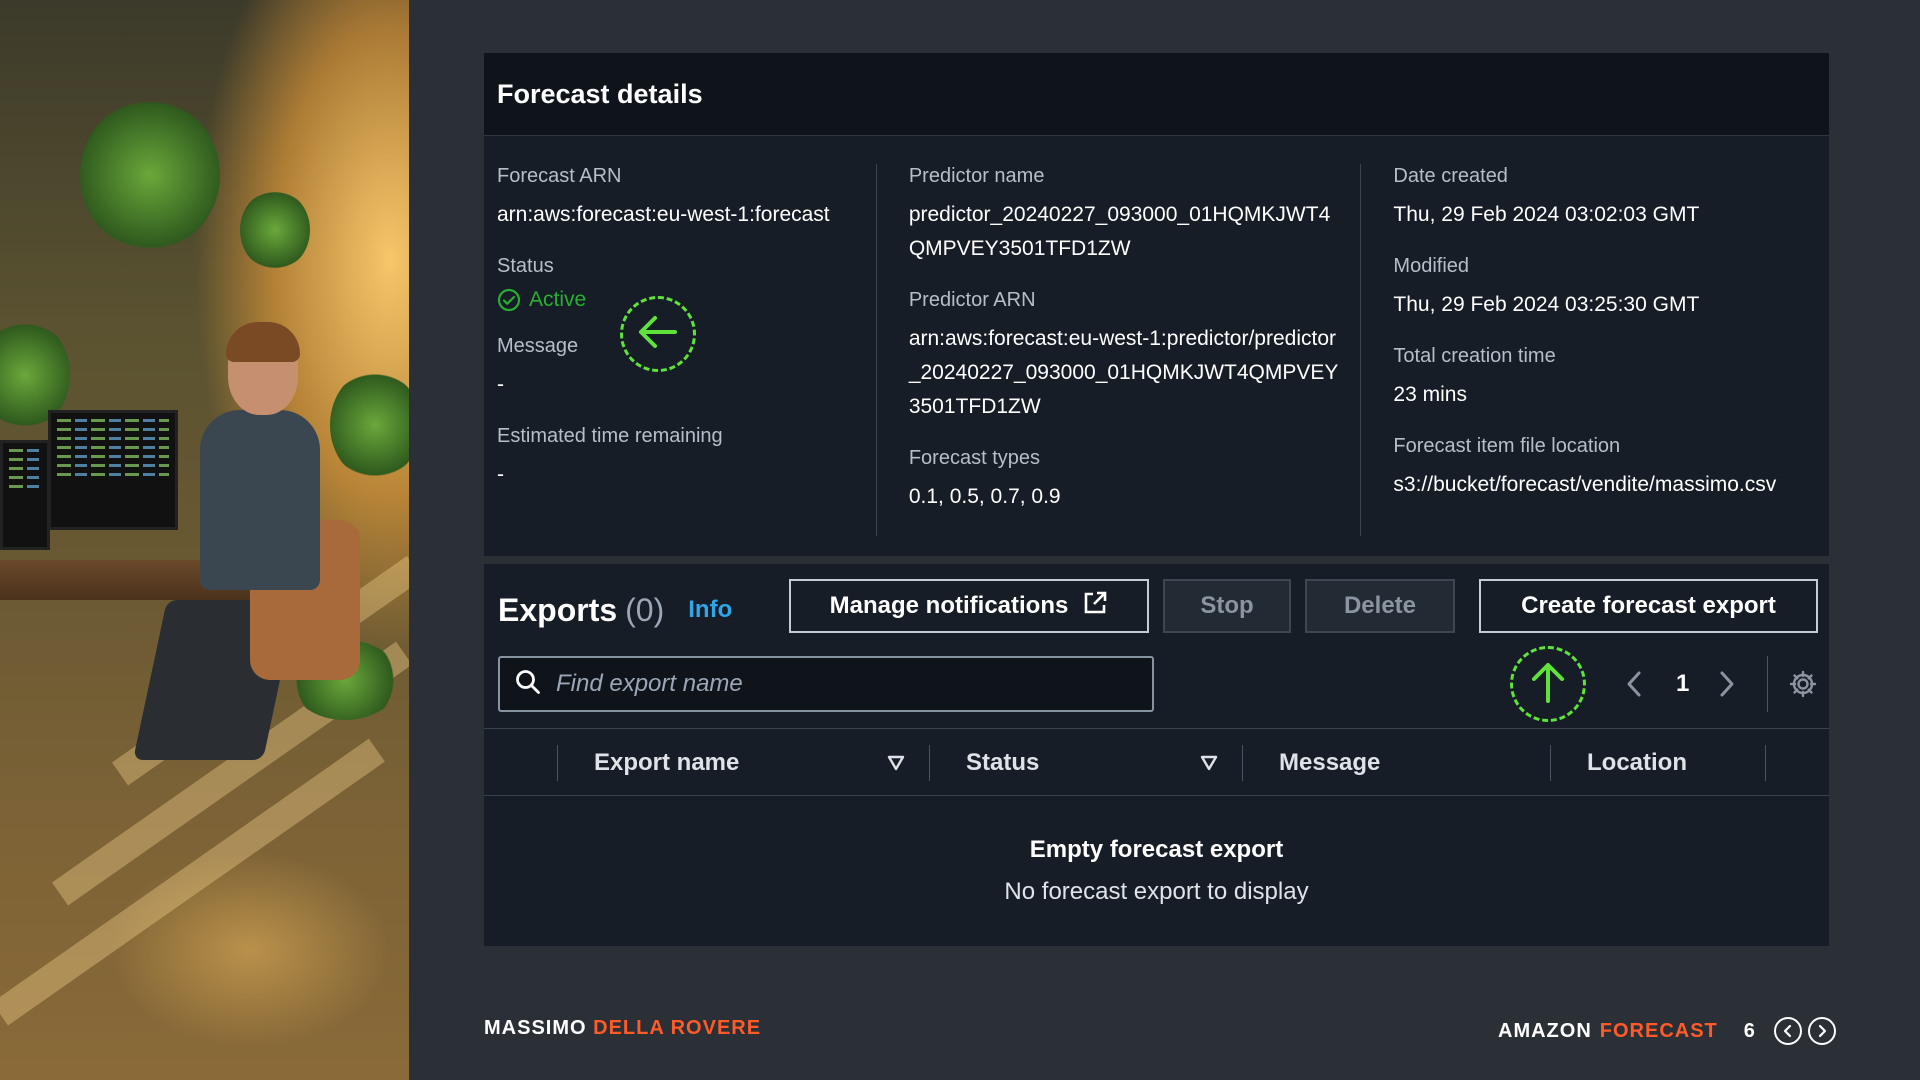 The image size is (1920, 1080). I want to click on chevron-right-icon, so click(1727, 684).